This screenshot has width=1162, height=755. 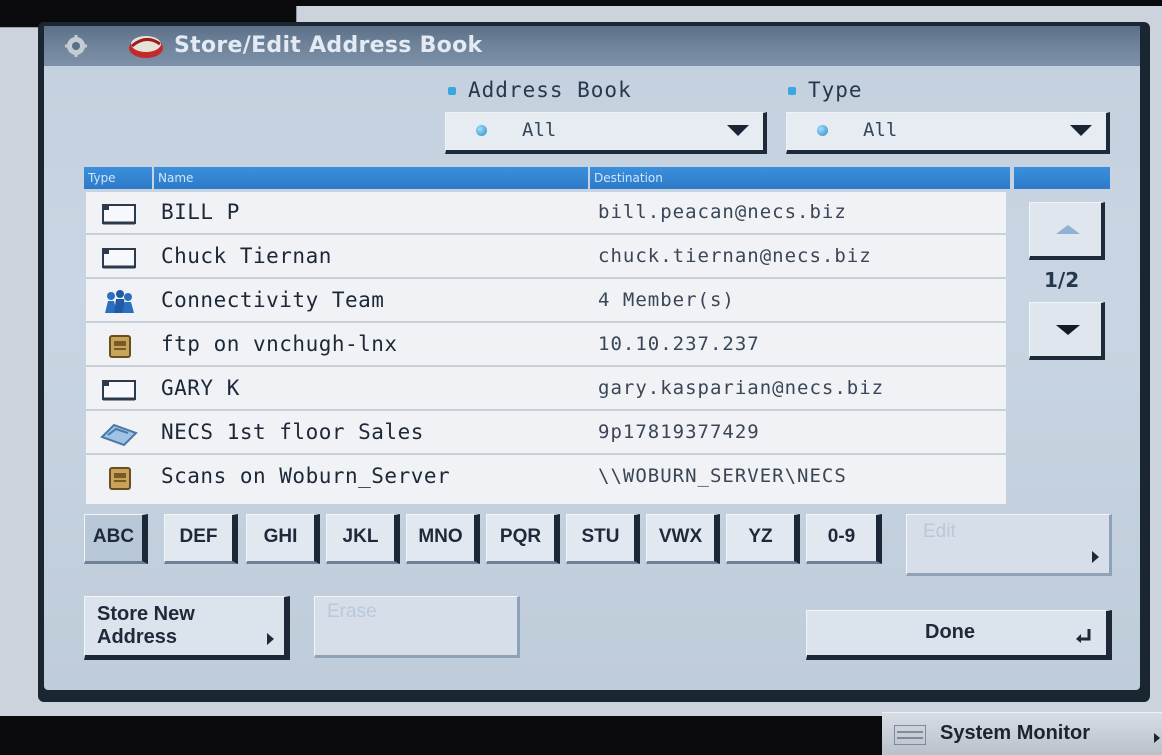 I want to click on arrow-up-icon, so click(x=1068, y=229).